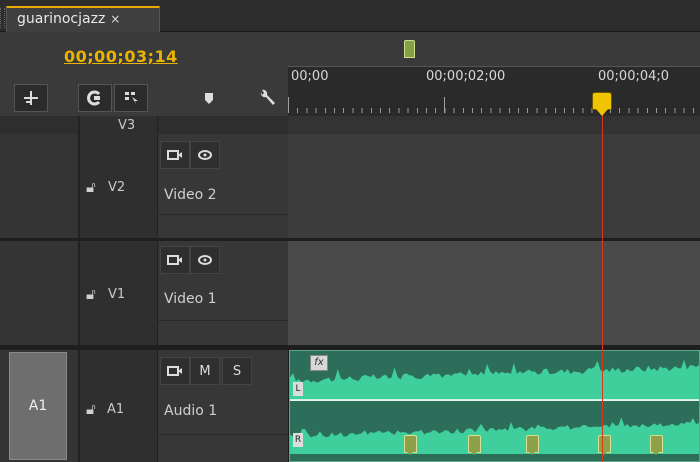  I want to click on linked-selection-button, so click(95, 98).